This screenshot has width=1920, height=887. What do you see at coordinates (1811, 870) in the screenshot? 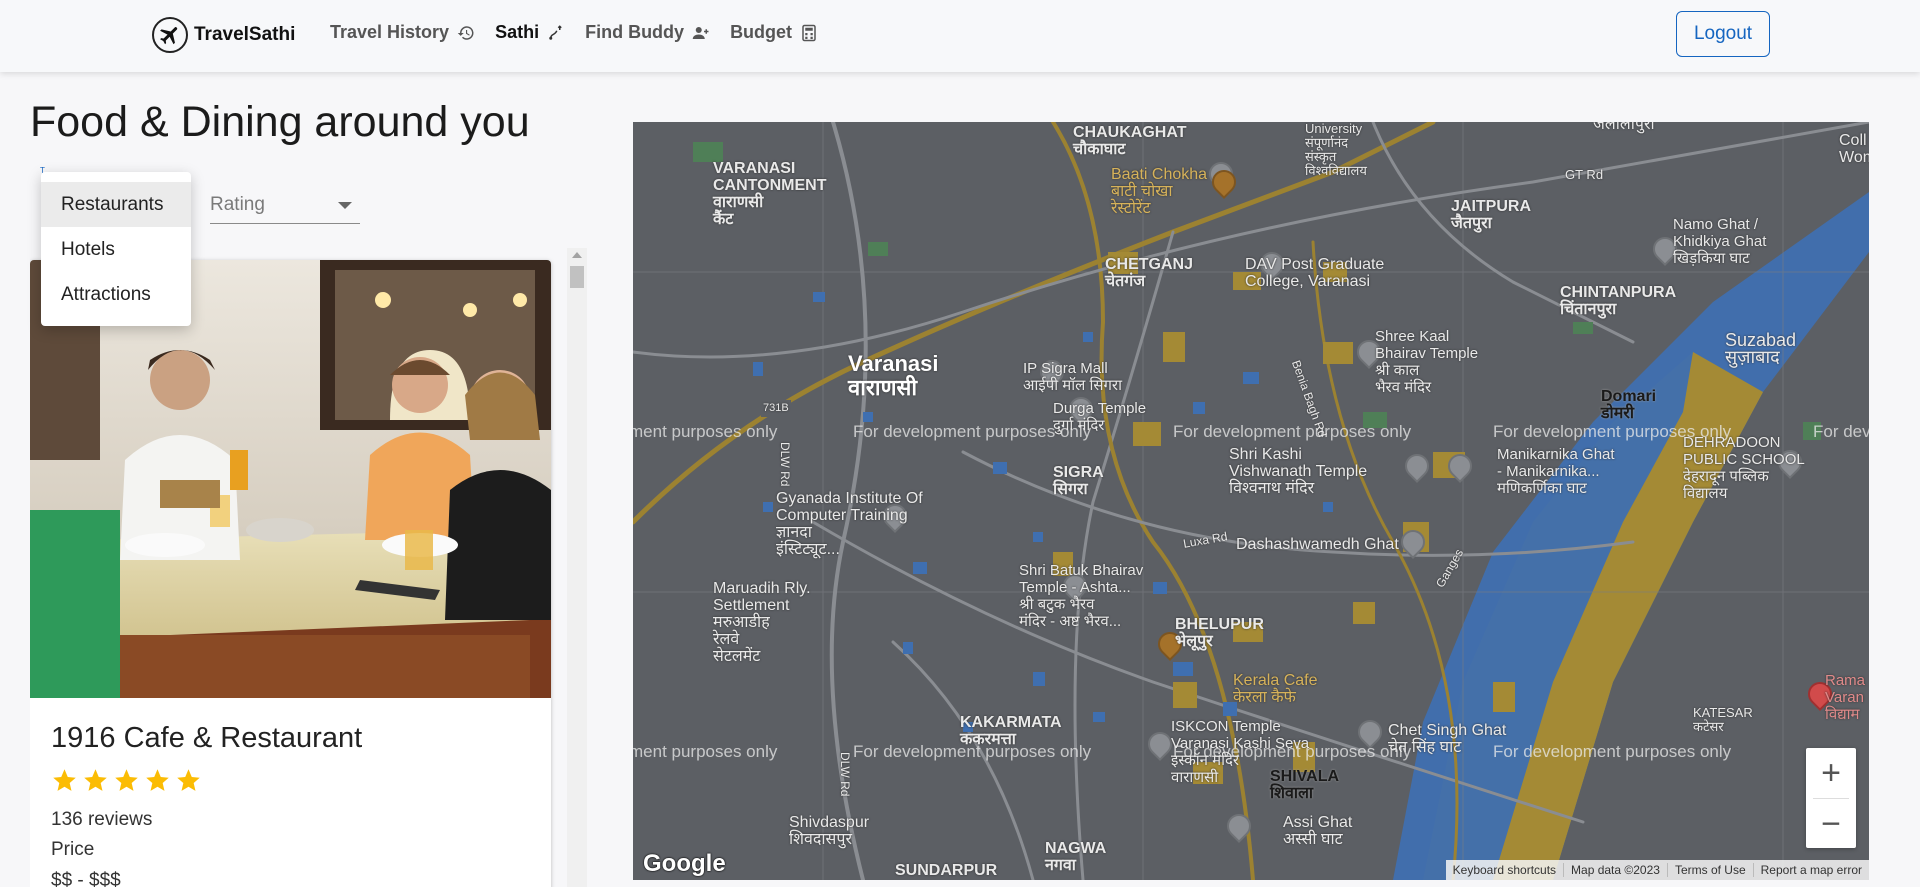
I see `report-map-error-link: Report a map error` at bounding box center [1811, 870].